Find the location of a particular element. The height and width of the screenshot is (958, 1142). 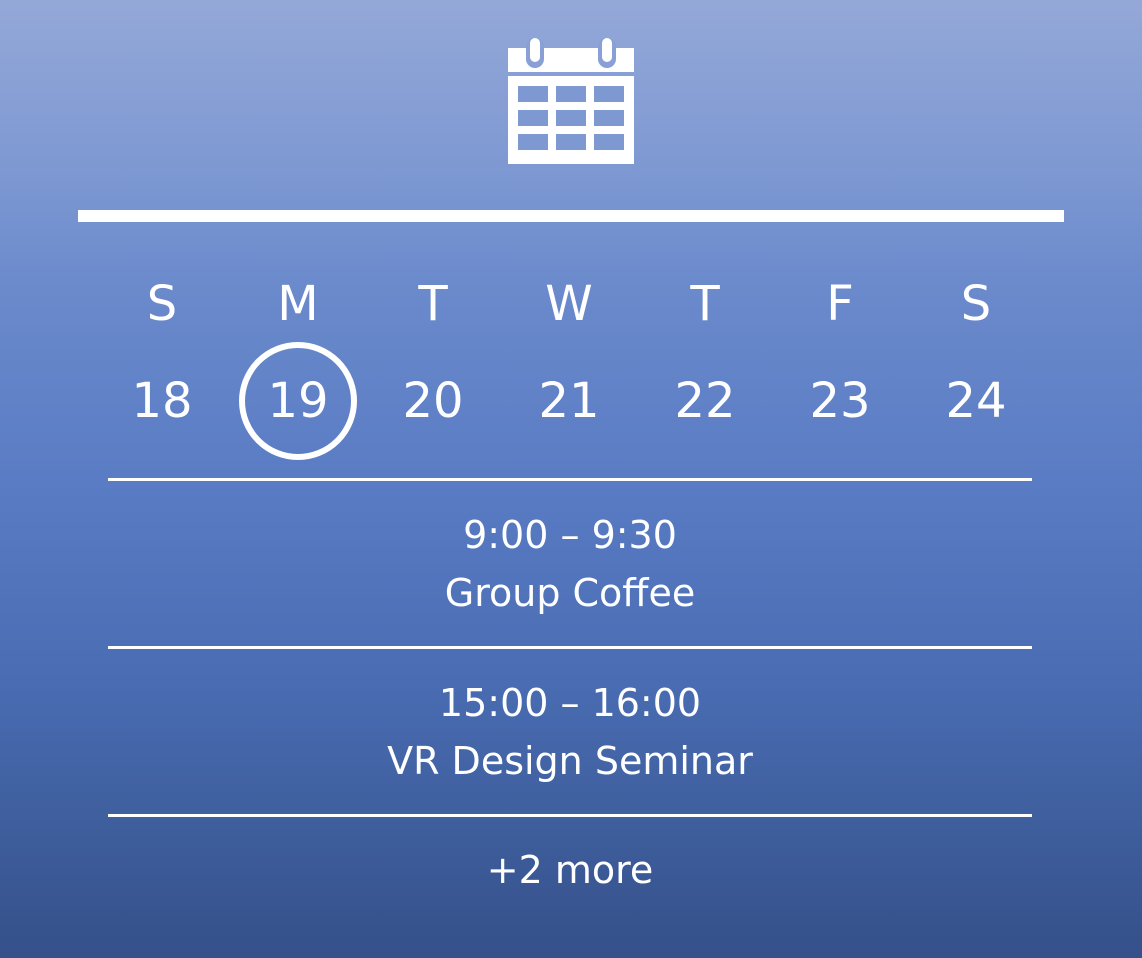

day-date: 23 is located at coordinates (840, 401).